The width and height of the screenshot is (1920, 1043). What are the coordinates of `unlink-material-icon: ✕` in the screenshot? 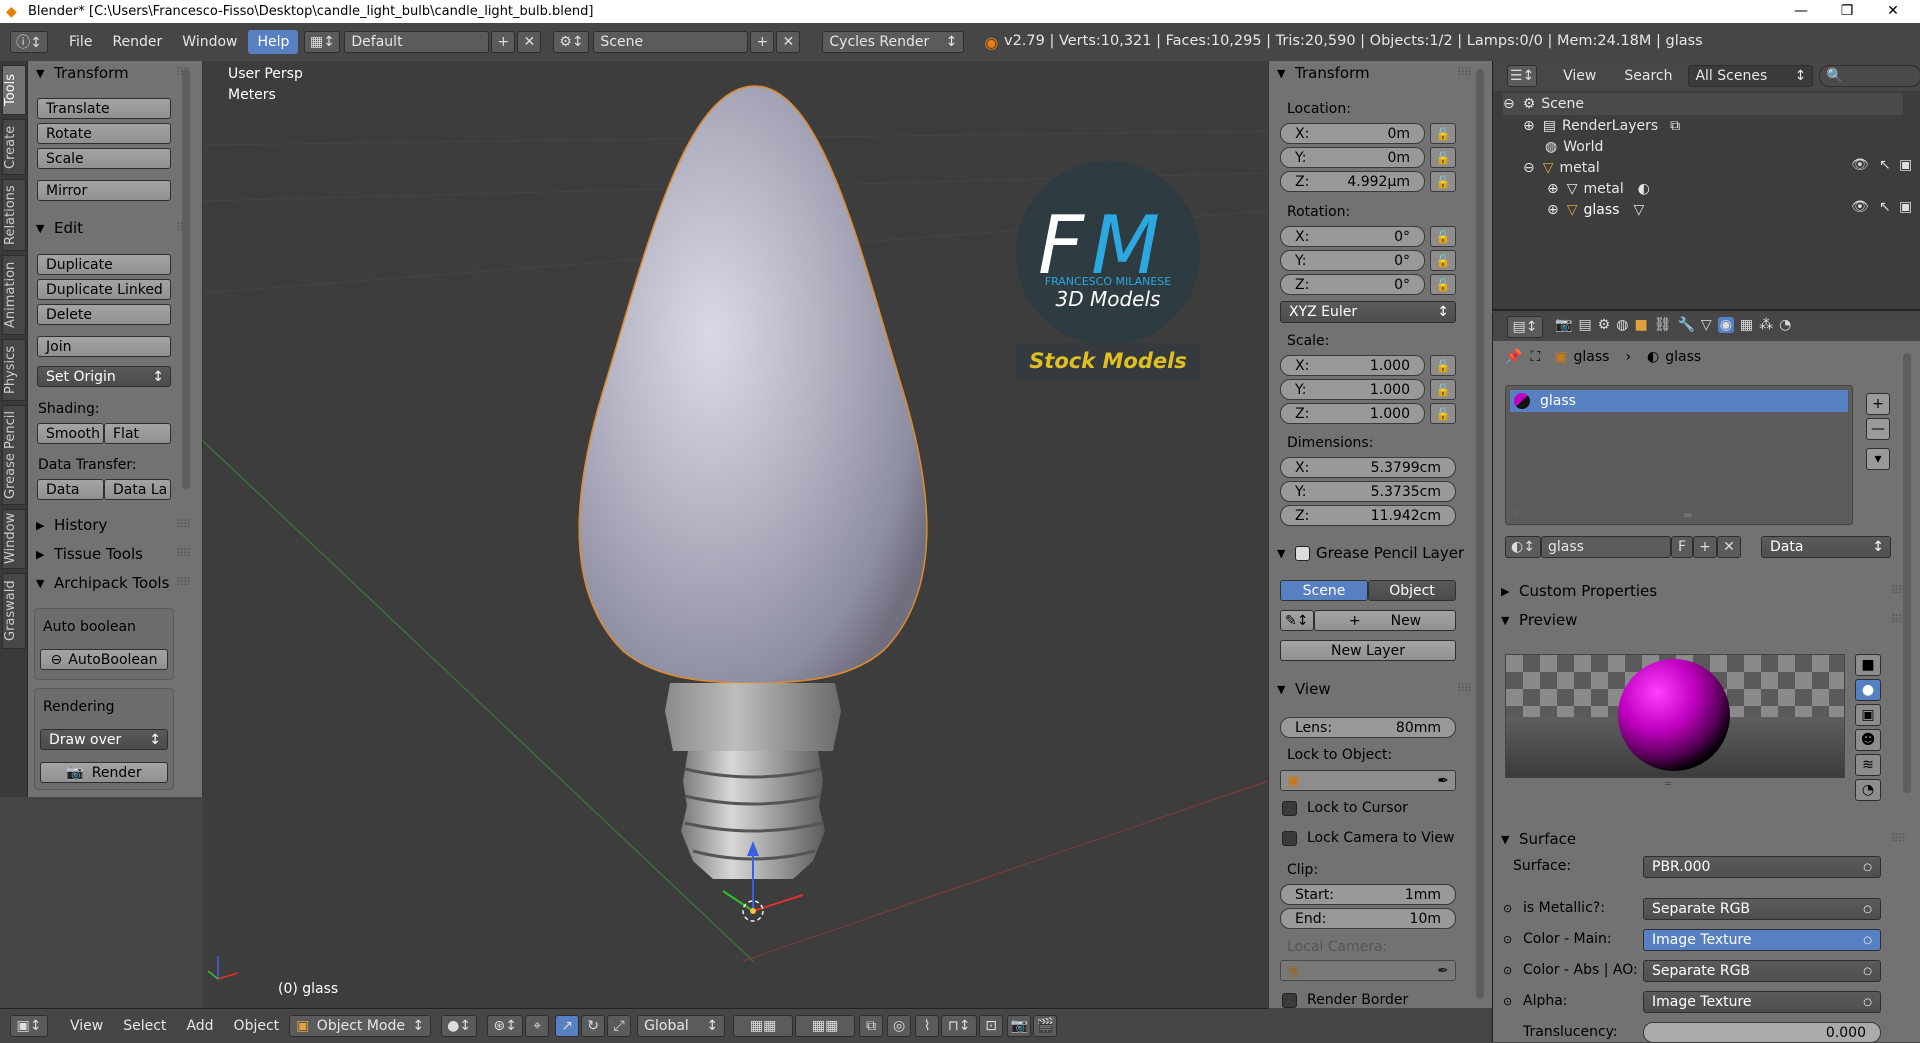 It's located at (1729, 547).